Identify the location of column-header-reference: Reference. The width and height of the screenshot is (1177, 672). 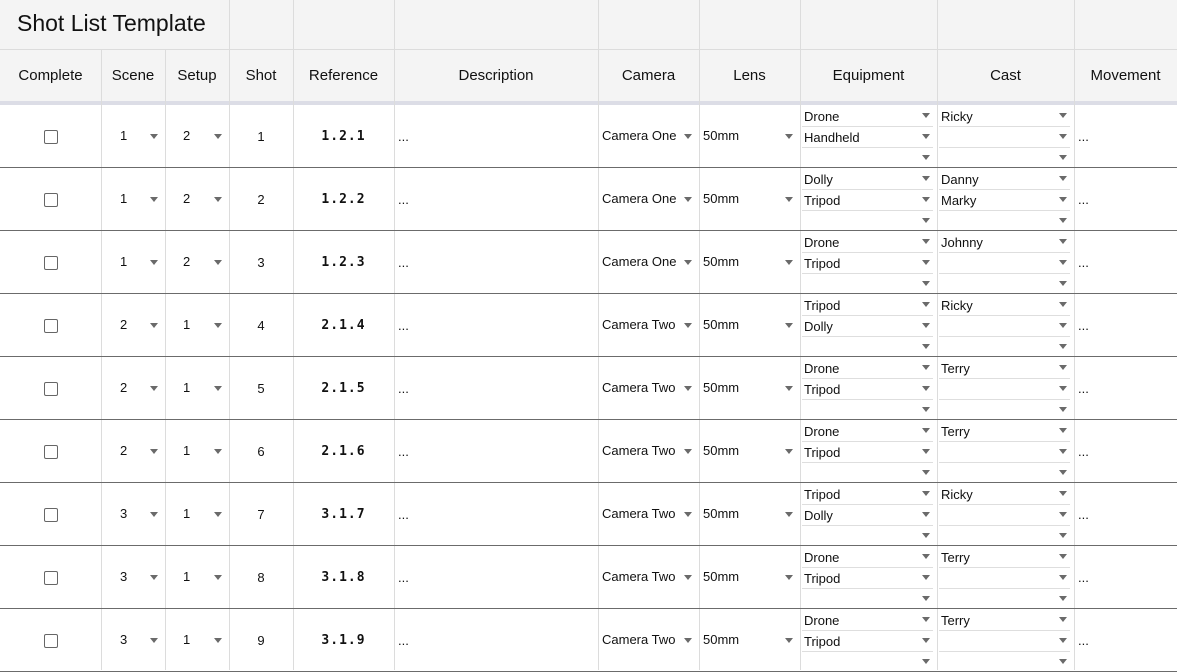
(343, 75).